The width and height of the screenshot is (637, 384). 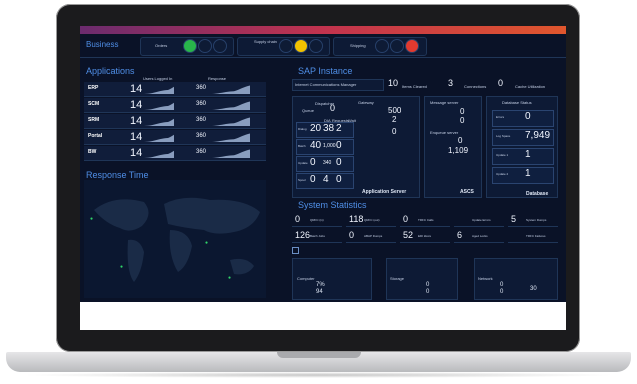 What do you see at coordinates (220, 46) in the screenshot?
I see `orders-status-off` at bounding box center [220, 46].